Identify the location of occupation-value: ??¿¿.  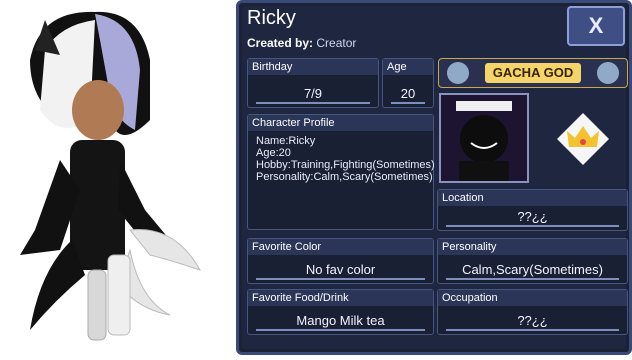
(532, 320).